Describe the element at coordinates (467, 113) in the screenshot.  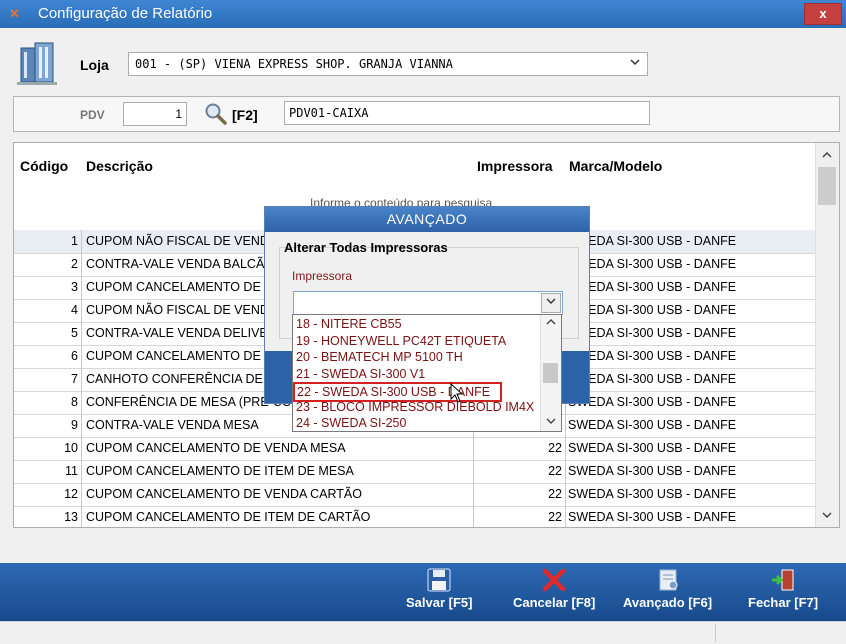
I see `pdv-description-field: PDV01-CAIXA` at that location.